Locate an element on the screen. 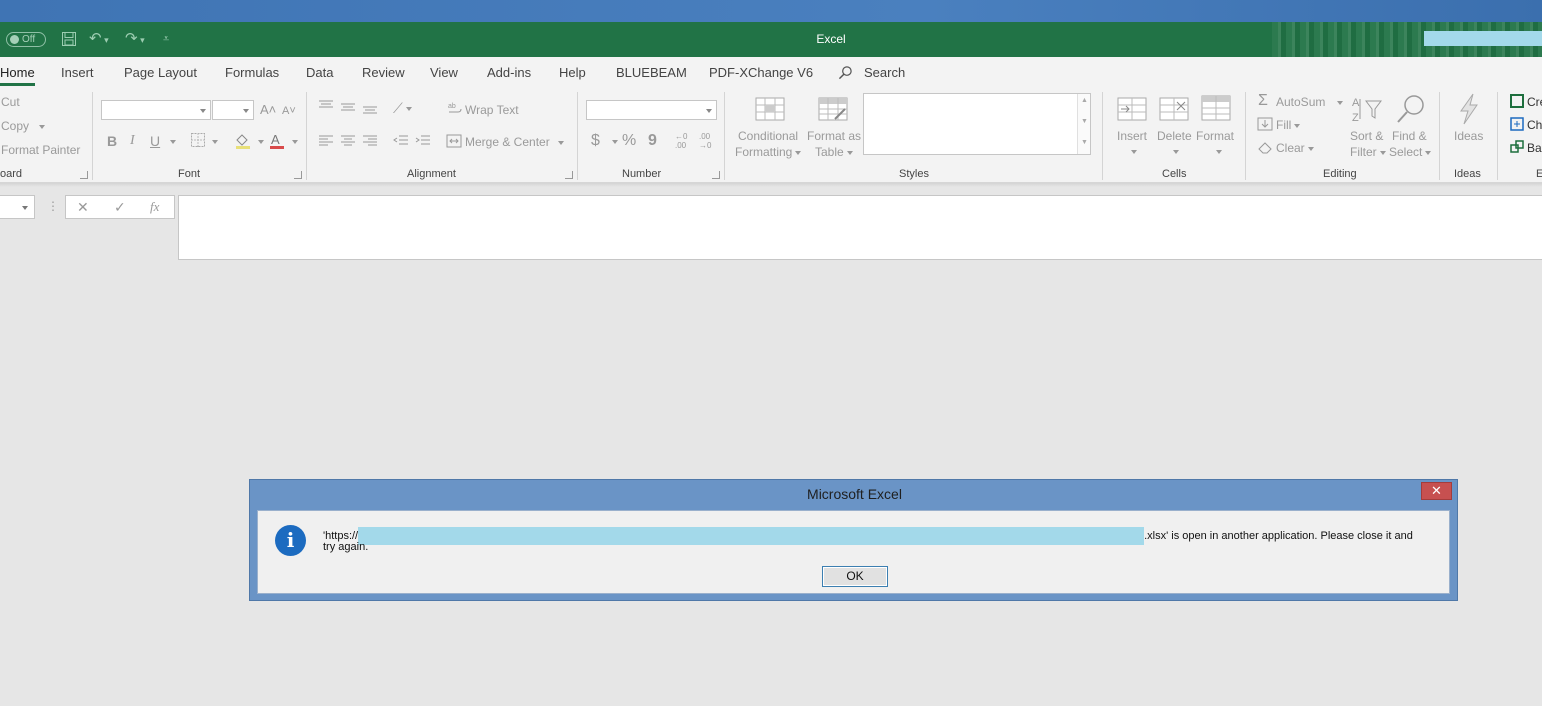 The image size is (1542, 706). search-icon is located at coordinates (845, 72).